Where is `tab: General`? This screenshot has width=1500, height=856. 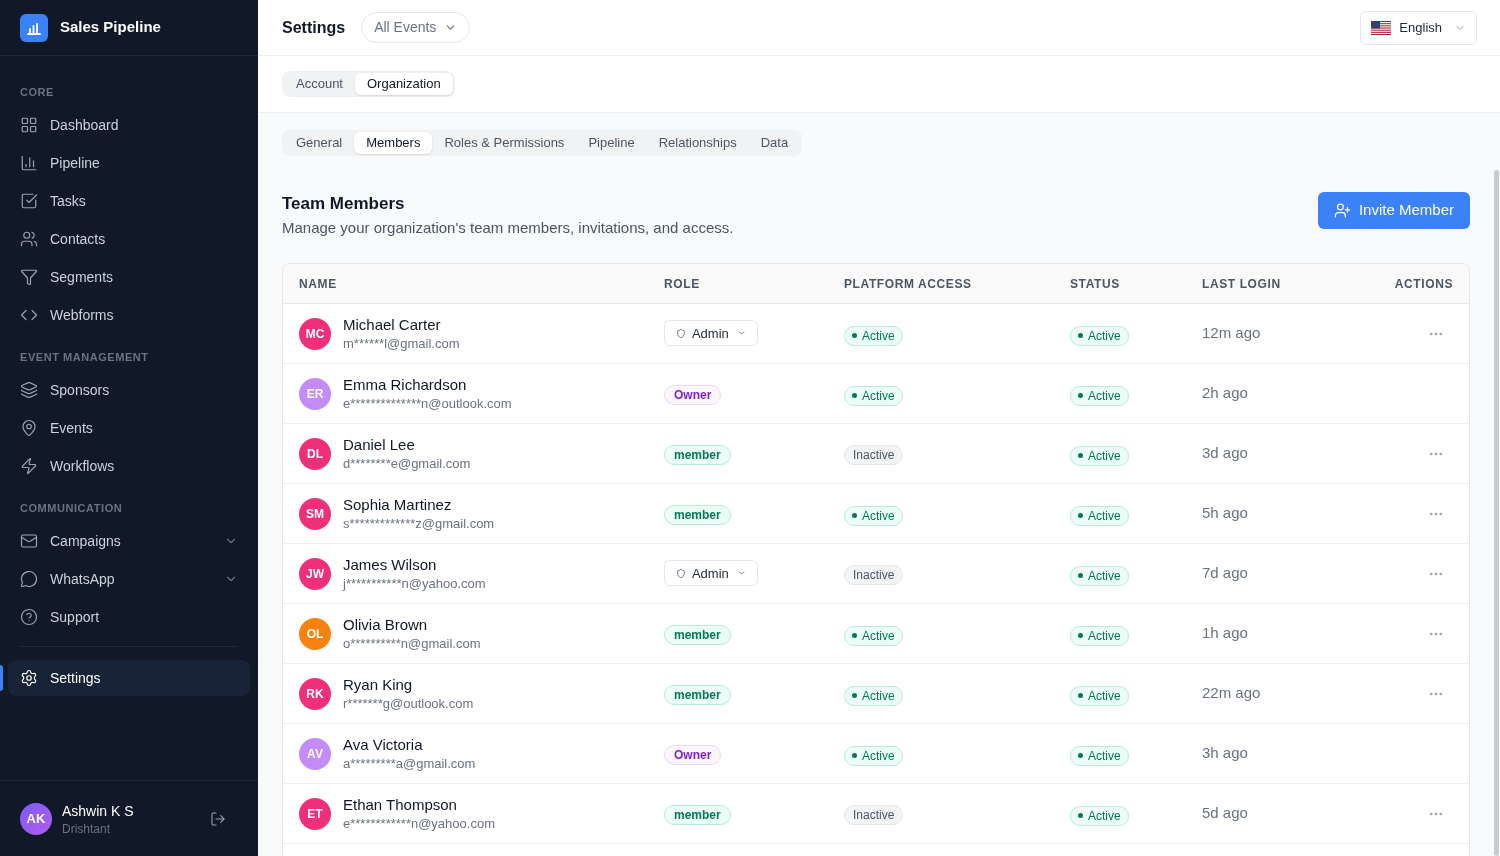 tab: General is located at coordinates (319, 143).